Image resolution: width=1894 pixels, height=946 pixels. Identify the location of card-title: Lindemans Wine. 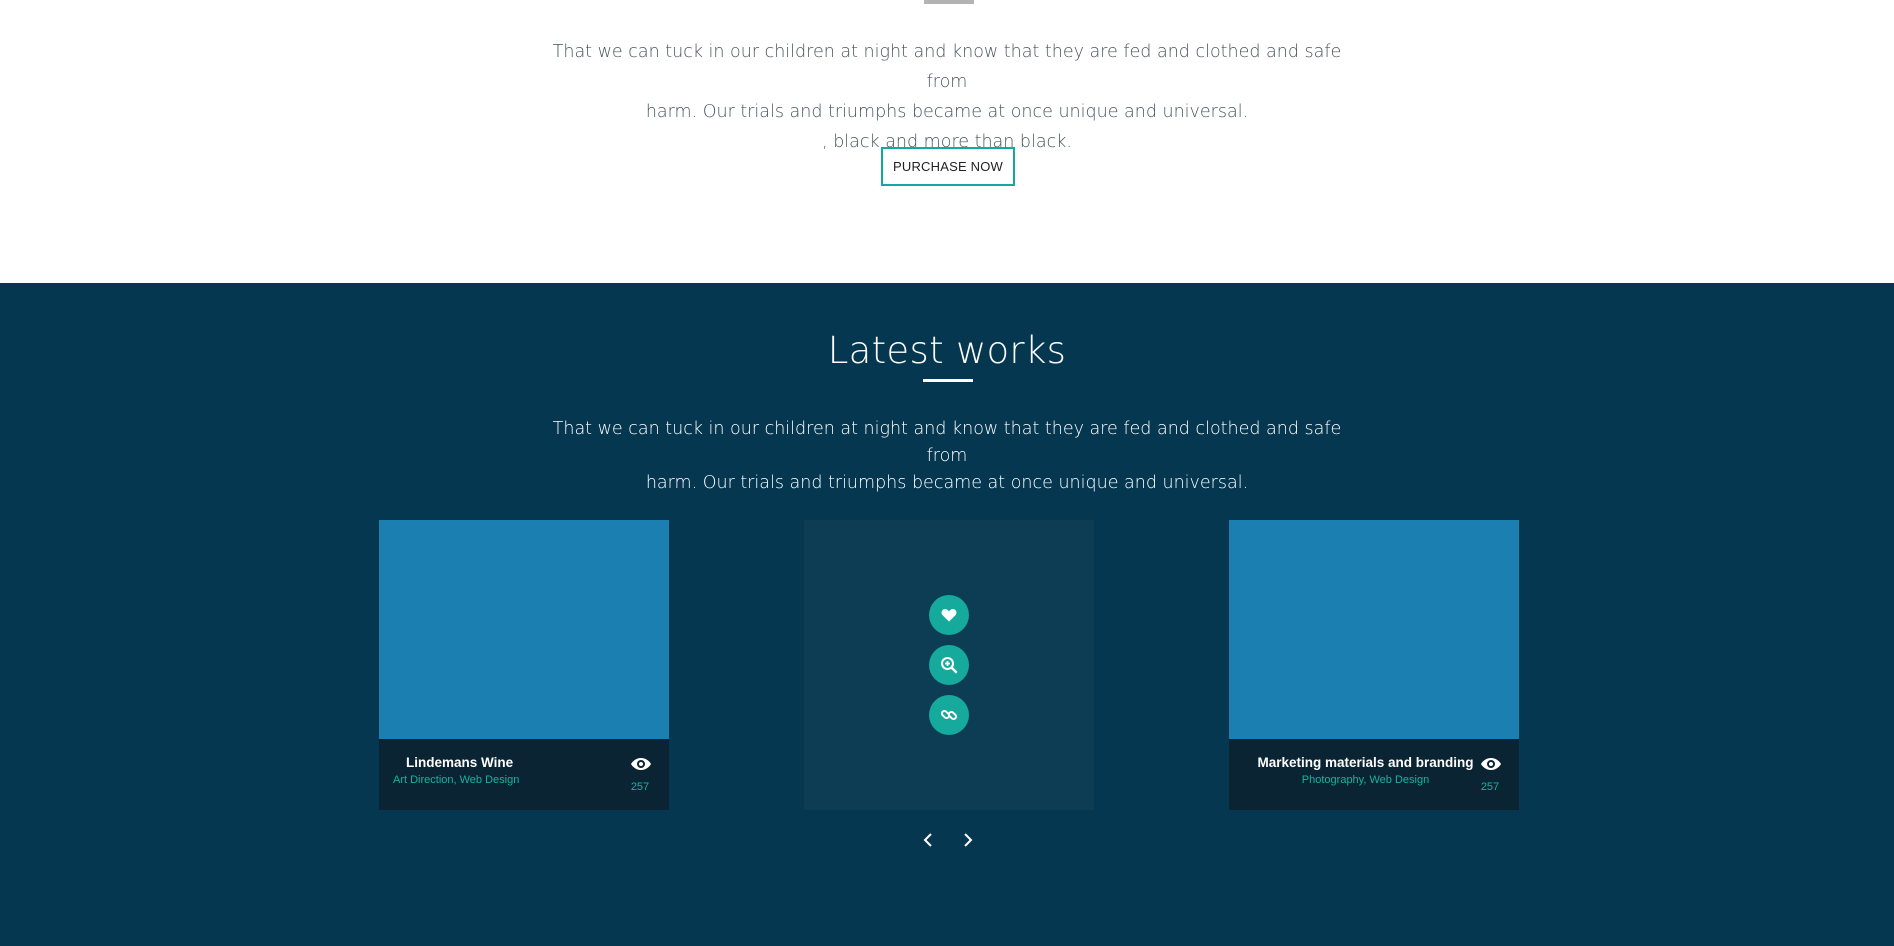
(459, 762).